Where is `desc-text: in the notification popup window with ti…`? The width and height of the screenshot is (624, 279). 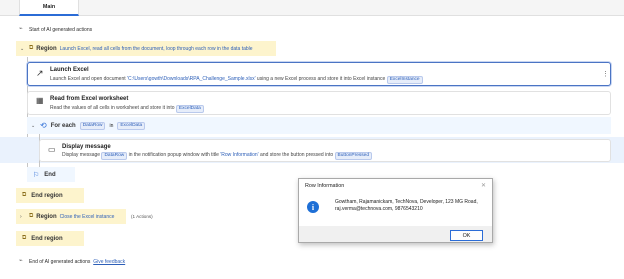
desc-text: in the notification popup window with ti… is located at coordinates (174, 155).